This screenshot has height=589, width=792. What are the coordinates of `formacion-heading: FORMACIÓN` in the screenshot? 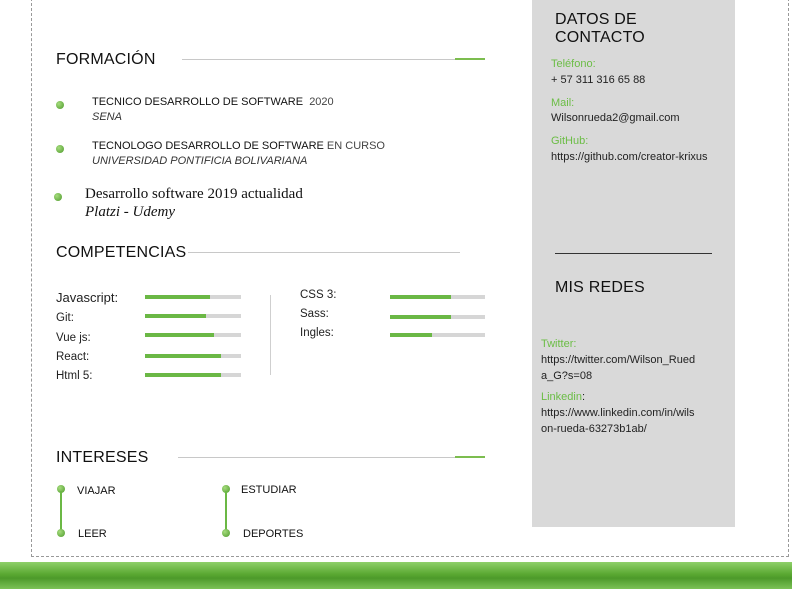 It's located at (106, 59).